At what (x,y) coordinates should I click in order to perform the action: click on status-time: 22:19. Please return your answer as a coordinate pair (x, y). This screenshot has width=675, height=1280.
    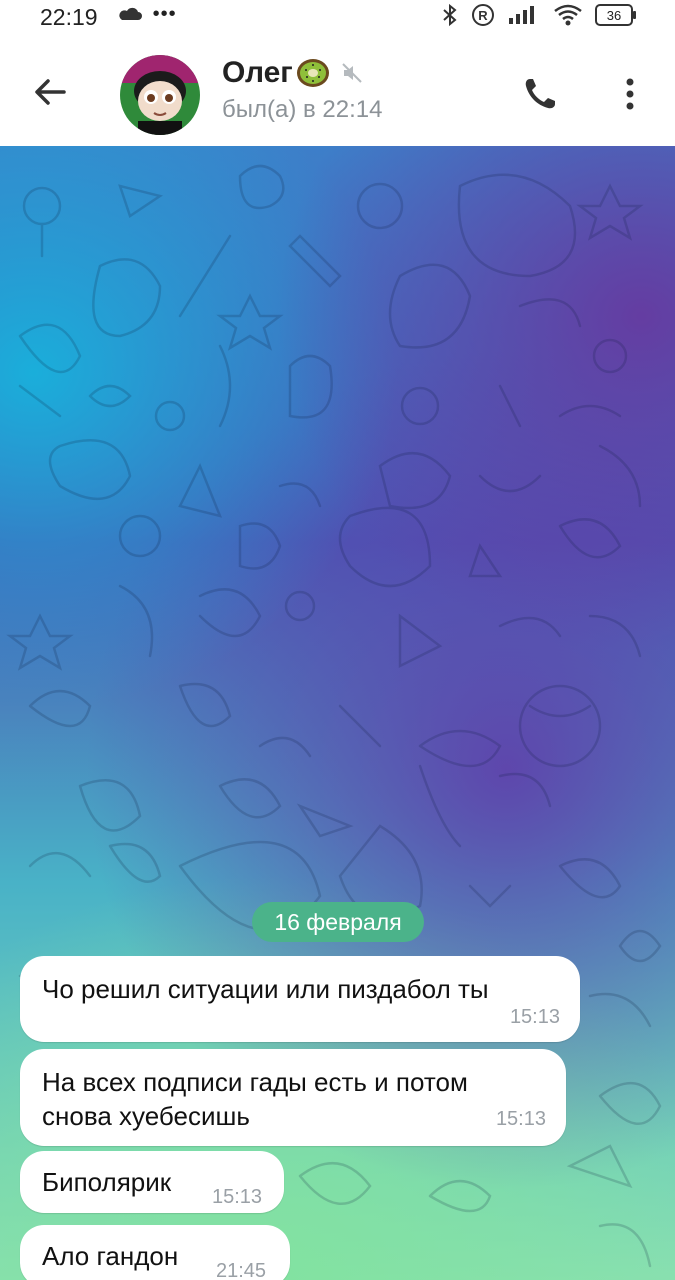
    Looking at the image, I should click on (69, 17).